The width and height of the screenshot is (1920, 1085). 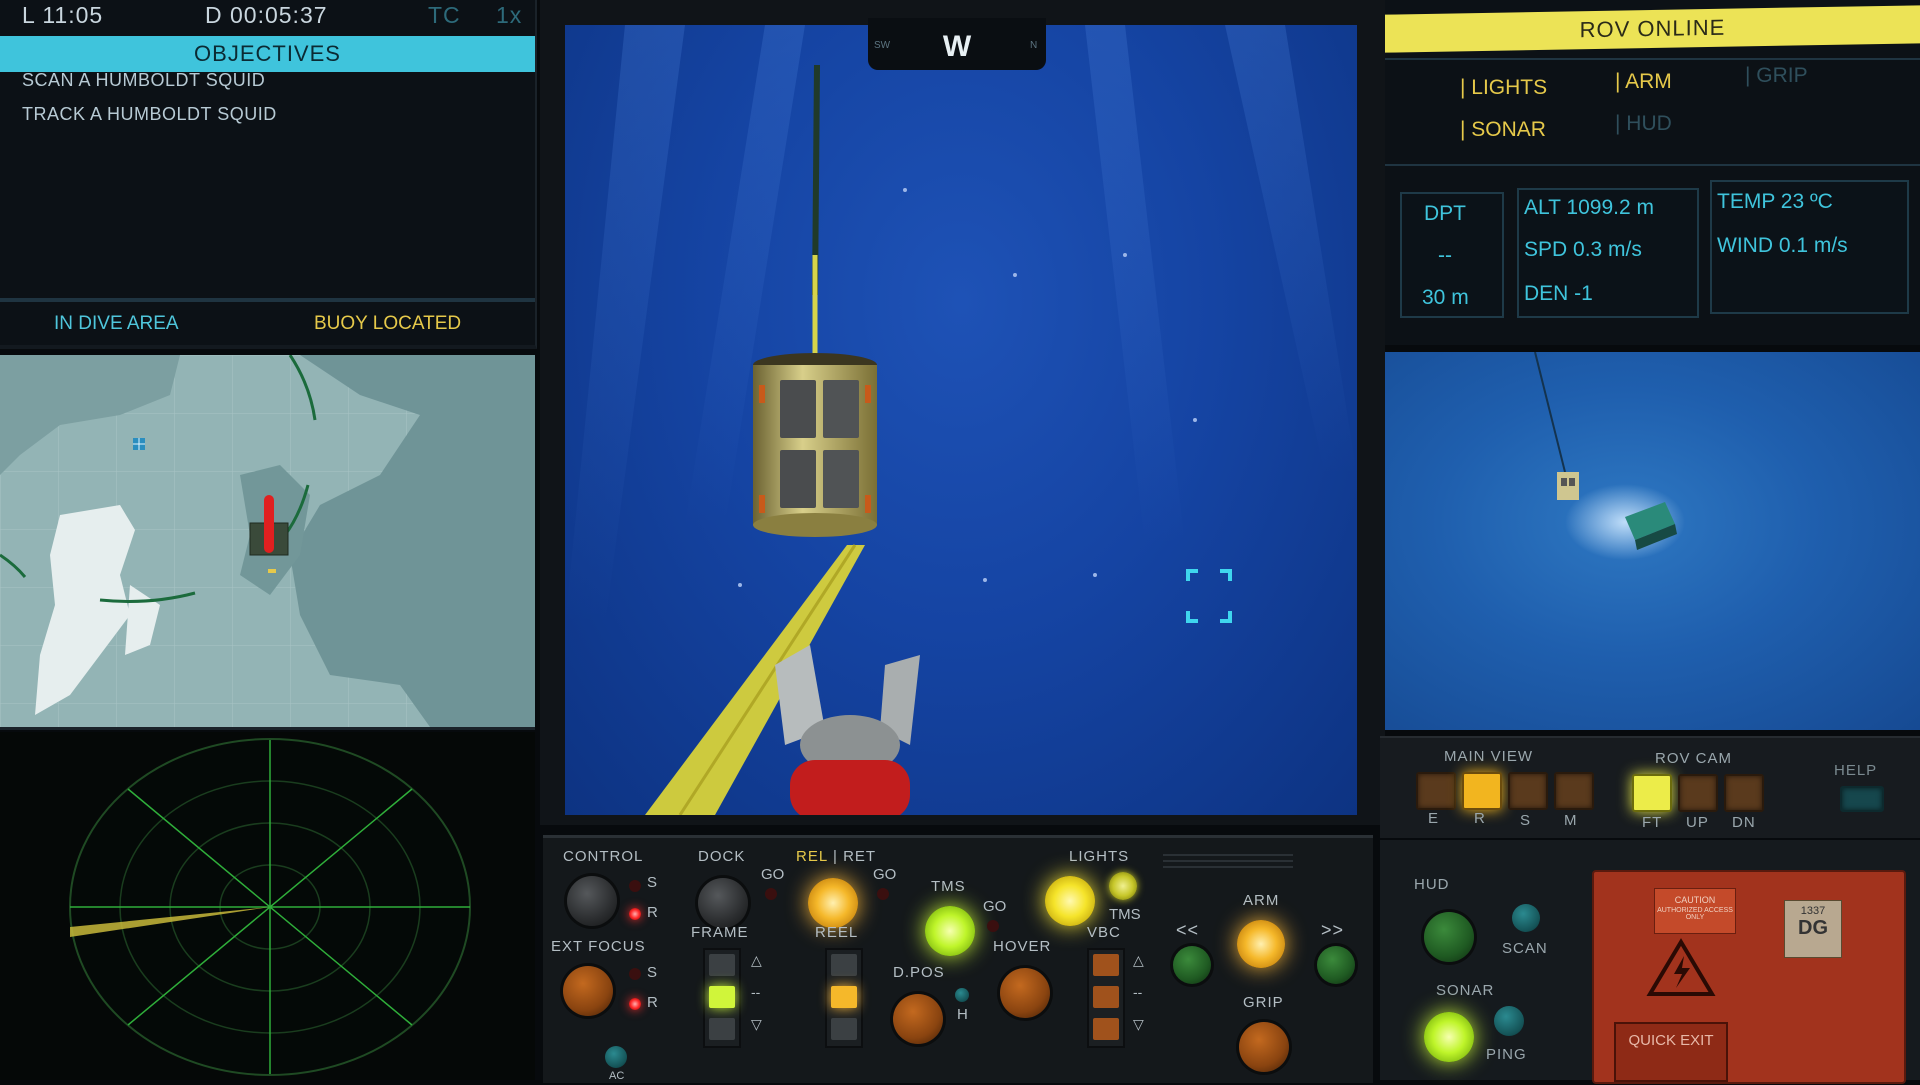 I want to click on vbc-down-arrow: ▽, so click(x=1138, y=1024).